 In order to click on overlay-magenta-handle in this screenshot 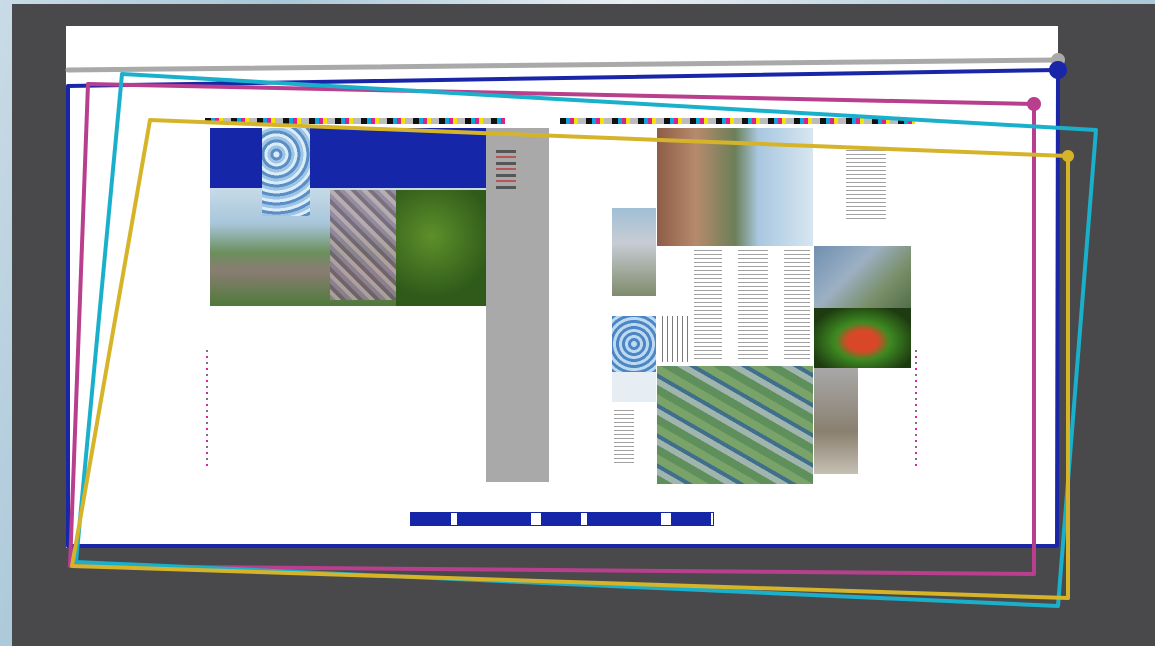, I will do `click(1034, 104)`.